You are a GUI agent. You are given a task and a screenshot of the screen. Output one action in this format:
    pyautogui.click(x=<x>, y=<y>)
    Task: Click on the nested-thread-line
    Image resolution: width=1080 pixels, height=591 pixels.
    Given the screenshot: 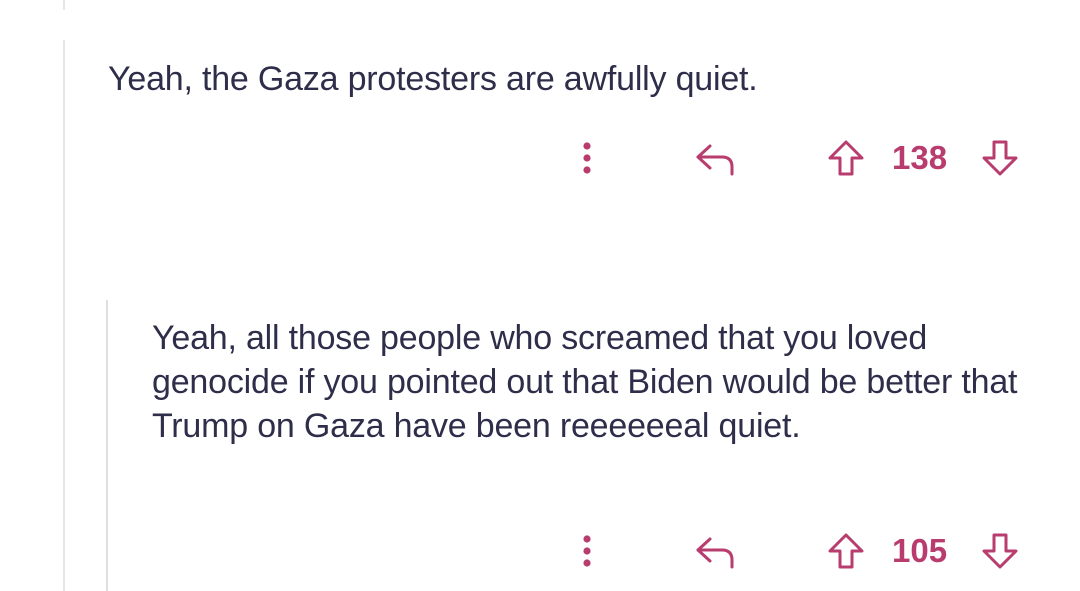 What is the action you would take?
    pyautogui.click(x=107, y=445)
    